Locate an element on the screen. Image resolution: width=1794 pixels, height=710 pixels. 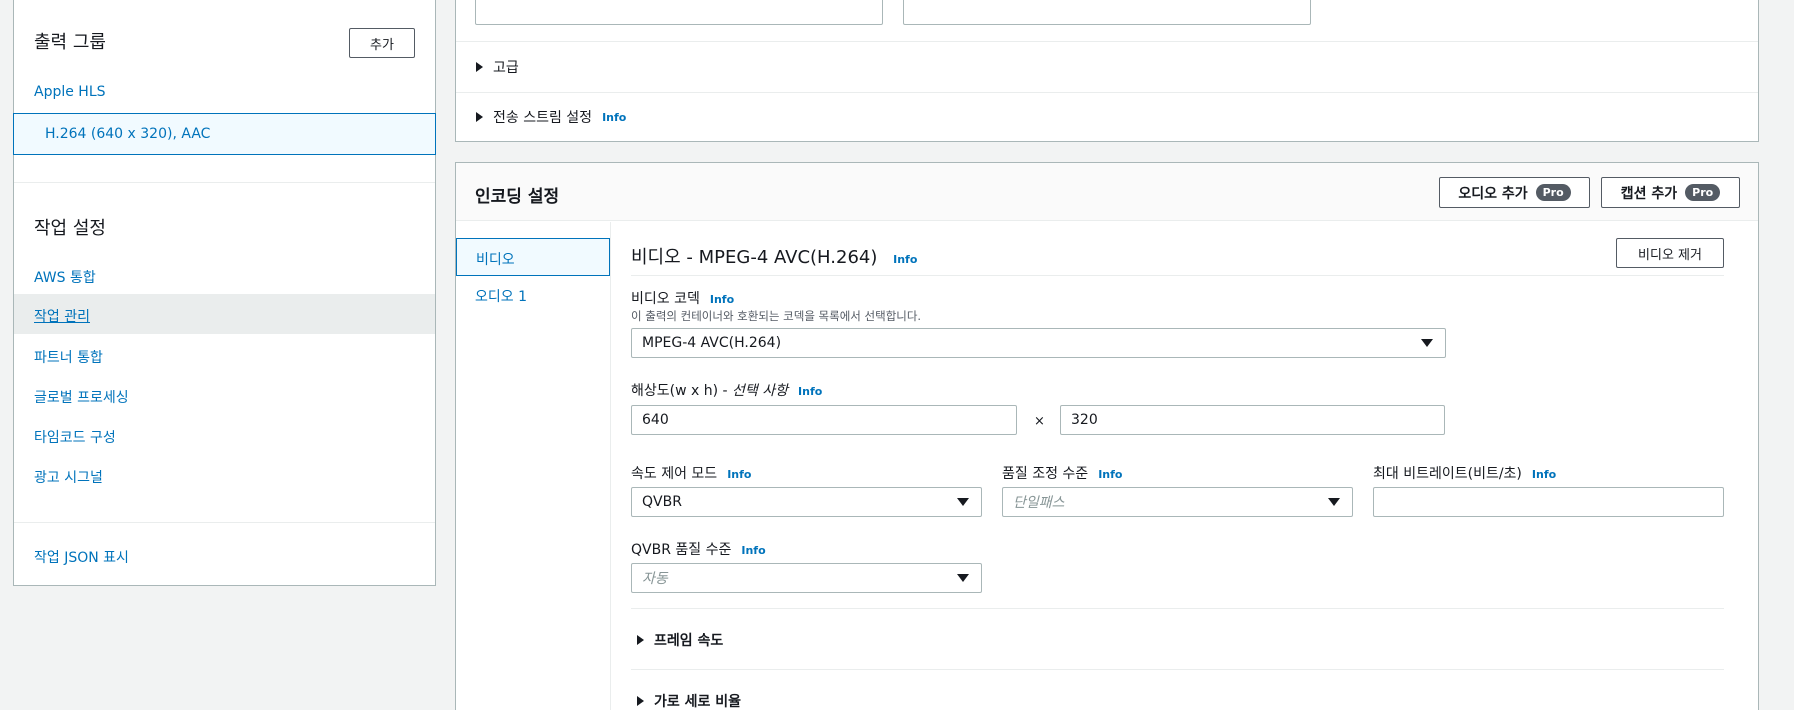
top-field-right is located at coordinates (1107, 12).